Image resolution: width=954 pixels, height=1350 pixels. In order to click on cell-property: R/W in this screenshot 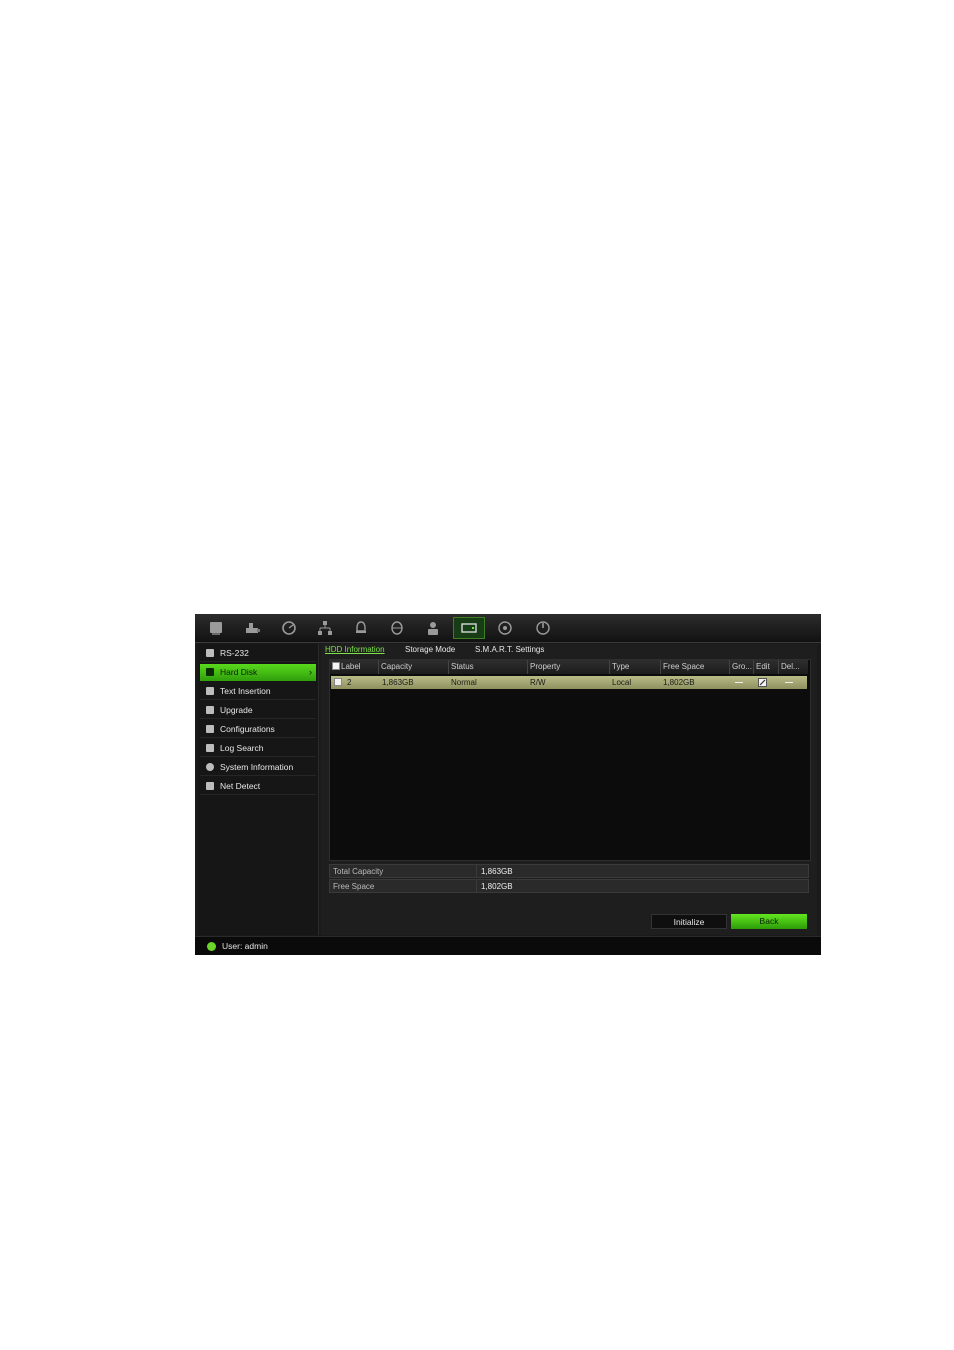, I will do `click(538, 682)`.